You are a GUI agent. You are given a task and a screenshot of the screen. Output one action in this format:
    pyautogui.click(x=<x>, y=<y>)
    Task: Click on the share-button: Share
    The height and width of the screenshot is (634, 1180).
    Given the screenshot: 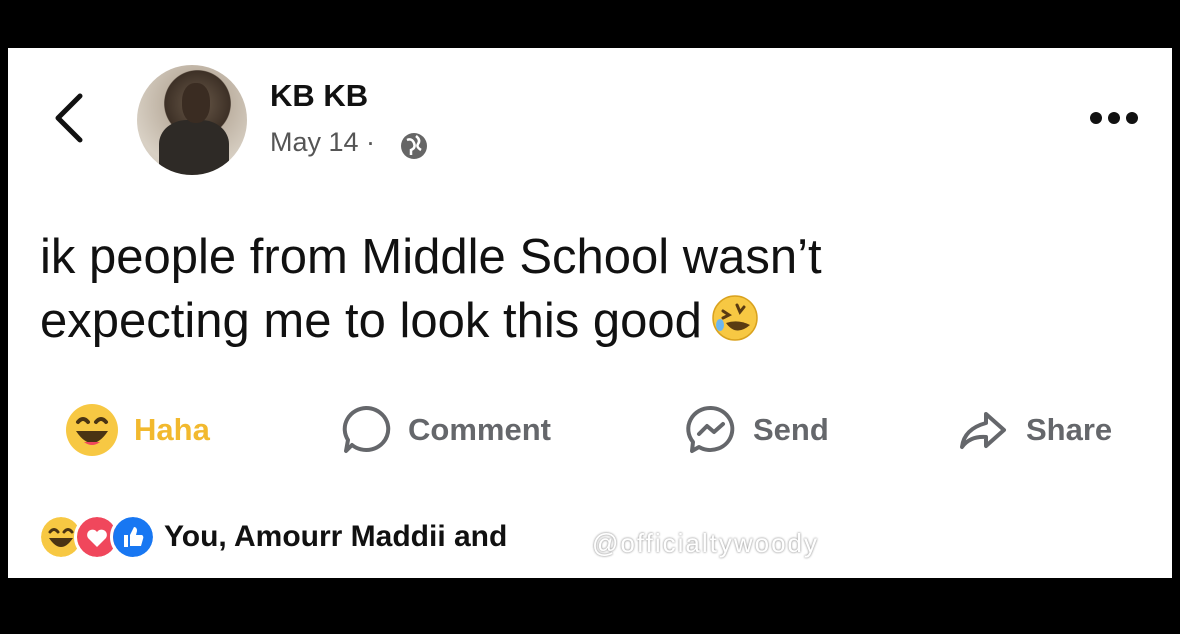 What is the action you would take?
    pyautogui.click(x=1034, y=430)
    